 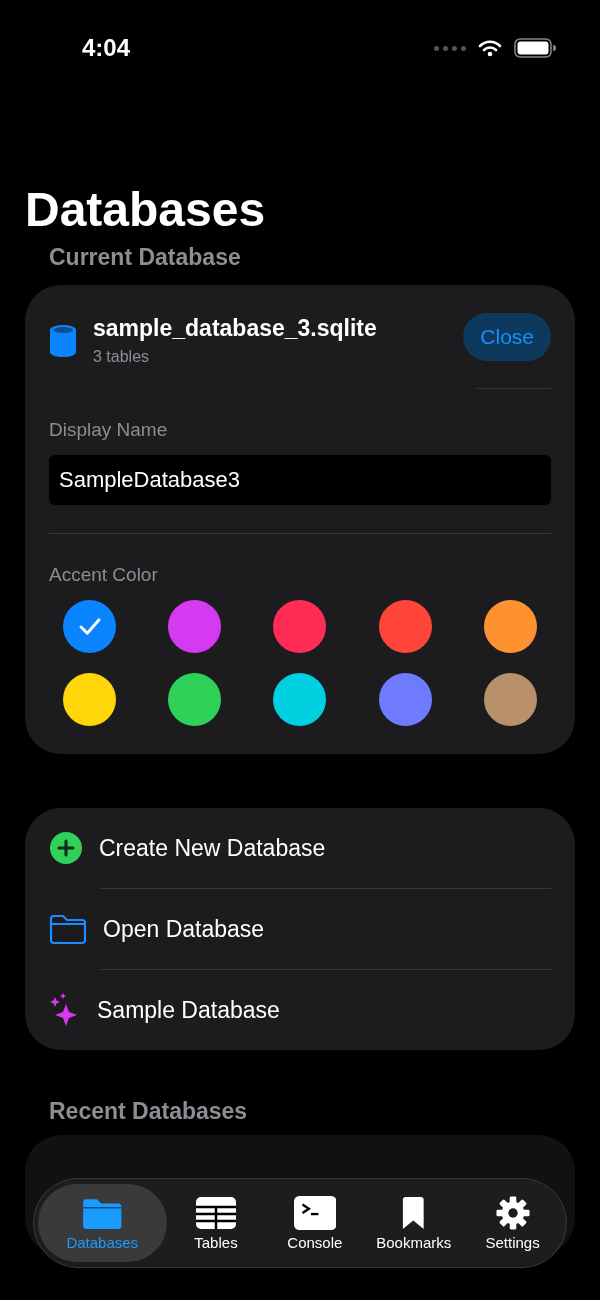 I want to click on tab-item: Console, so click(x=315, y=1223).